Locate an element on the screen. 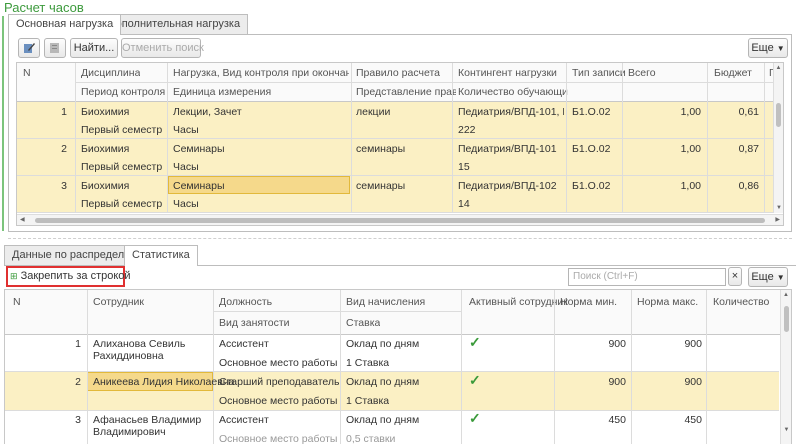  row-number: 3 is located at coordinates (78, 420).